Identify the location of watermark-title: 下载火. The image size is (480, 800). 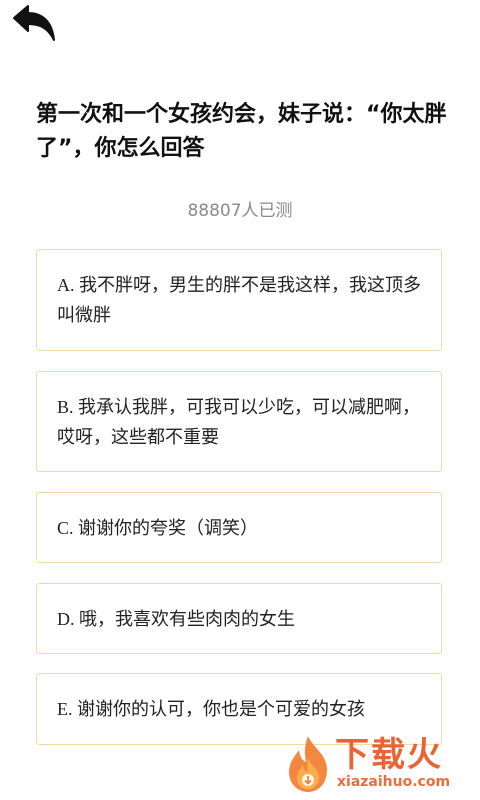
(389, 755).